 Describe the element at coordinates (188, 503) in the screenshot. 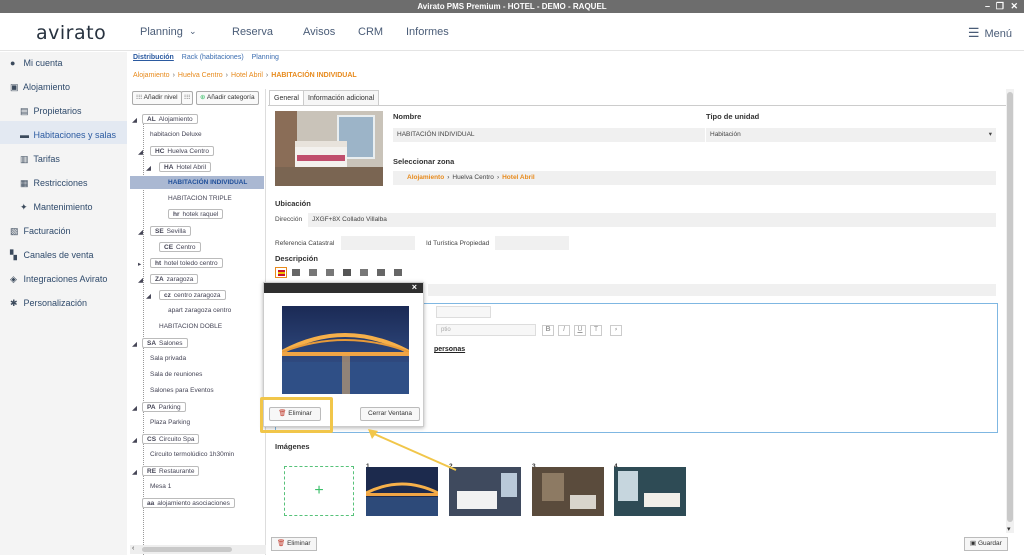

I see `tree-node: aa alojamiento asociaciones` at that location.